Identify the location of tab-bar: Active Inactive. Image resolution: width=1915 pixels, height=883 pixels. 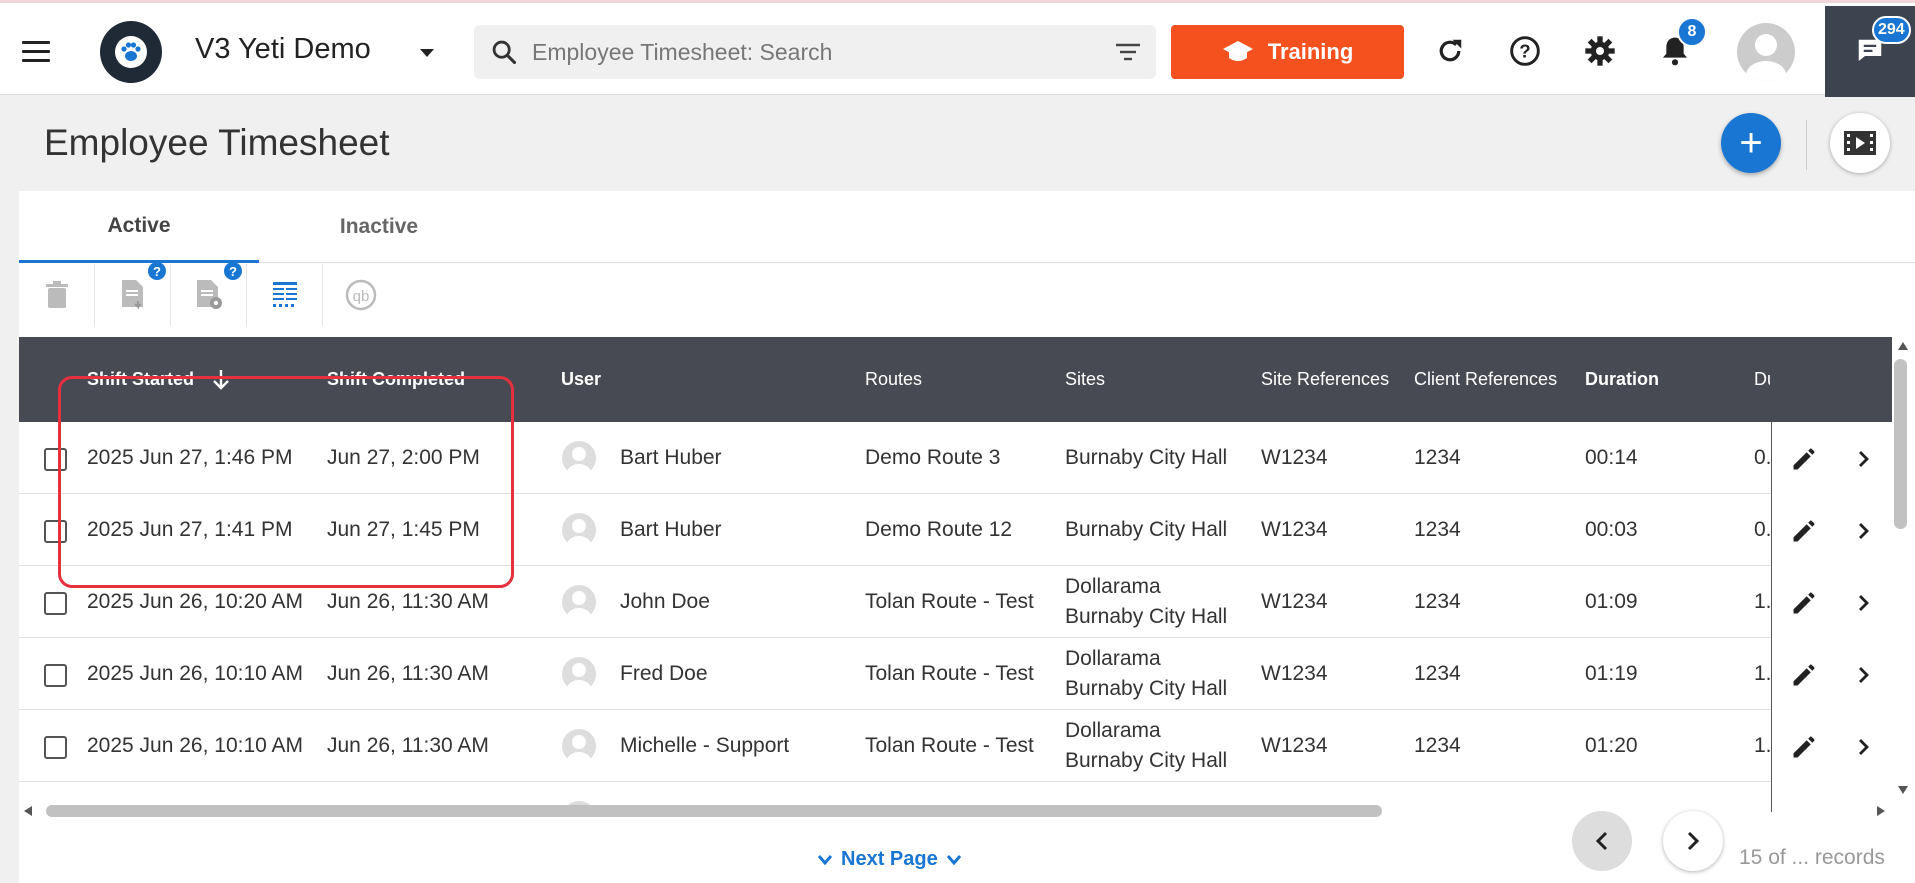
(967, 227).